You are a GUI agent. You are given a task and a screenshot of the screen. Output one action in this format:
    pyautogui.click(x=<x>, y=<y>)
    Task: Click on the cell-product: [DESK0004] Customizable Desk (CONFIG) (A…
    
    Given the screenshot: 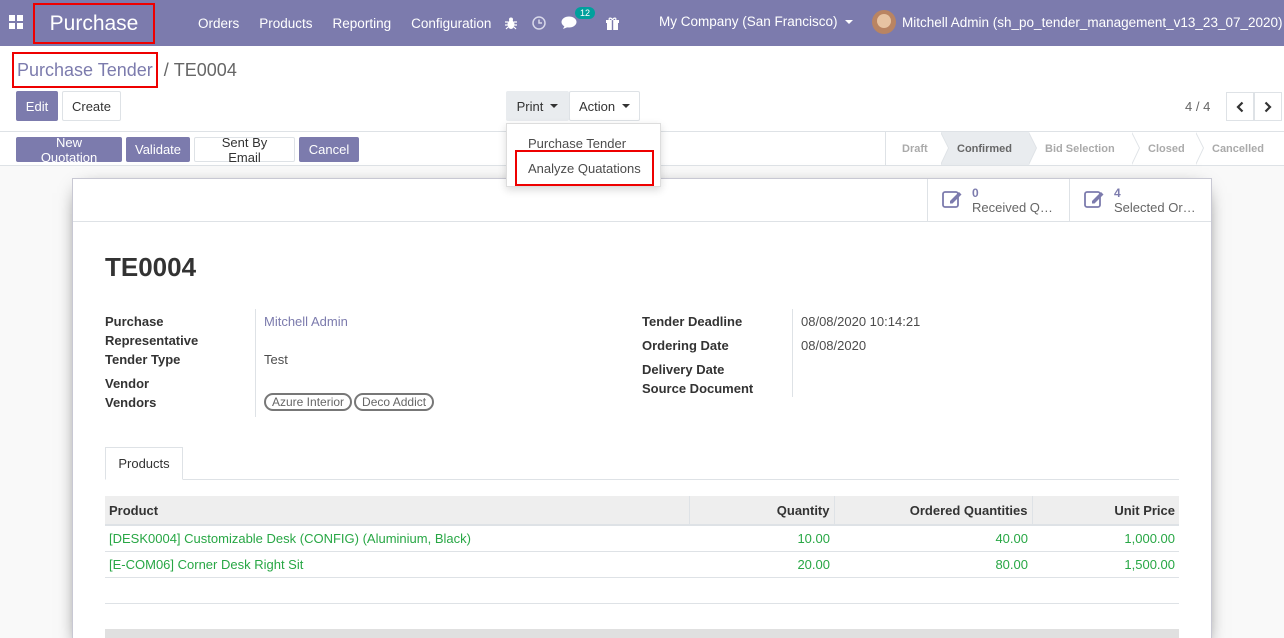 What is the action you would take?
    pyautogui.click(x=397, y=538)
    